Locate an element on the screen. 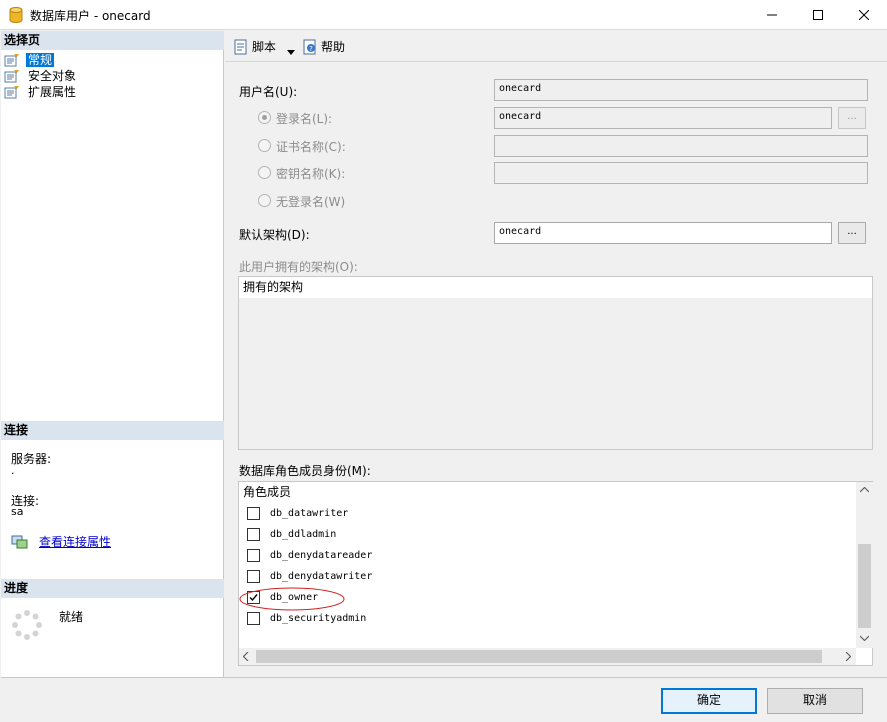 The image size is (887, 722). minimize-button is located at coordinates (772, 15).